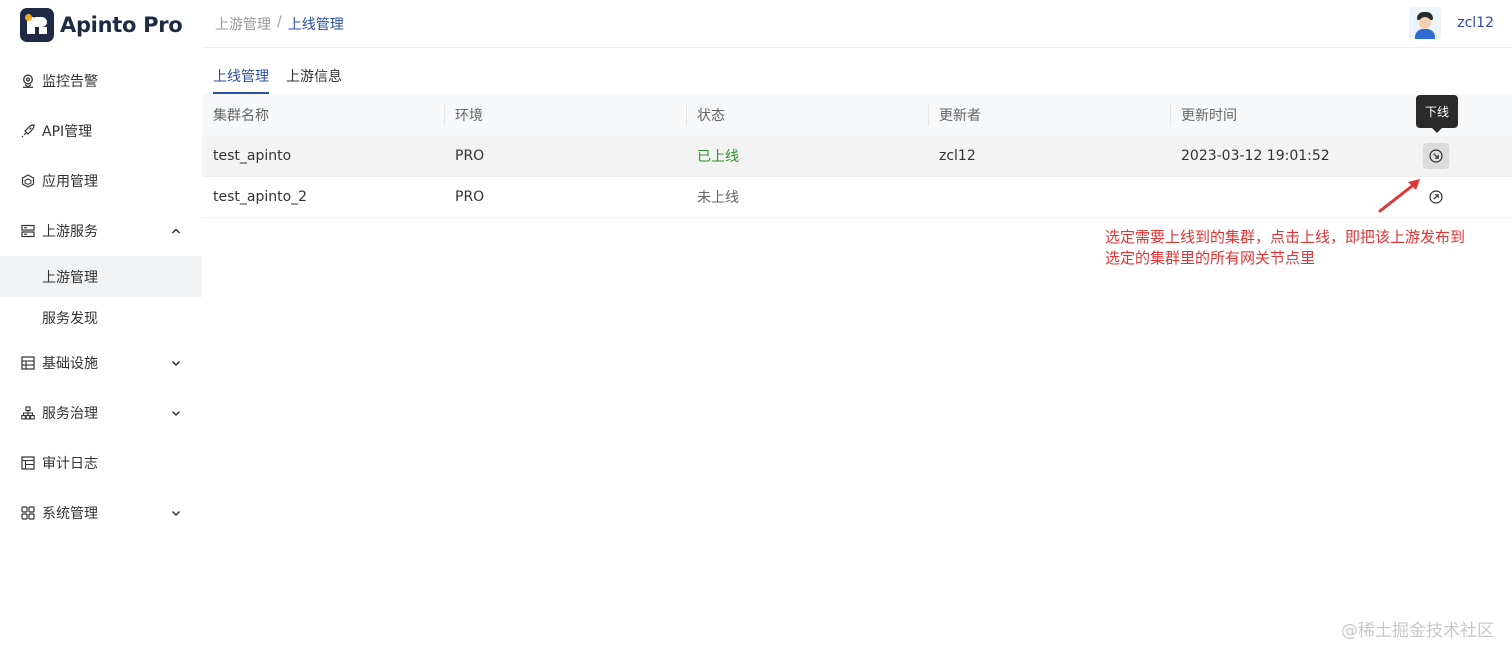 Image resolution: width=1512 pixels, height=659 pixels. What do you see at coordinates (101, 81) in the screenshot?
I see `sidebar-item-monitoring: 监控告警` at bounding box center [101, 81].